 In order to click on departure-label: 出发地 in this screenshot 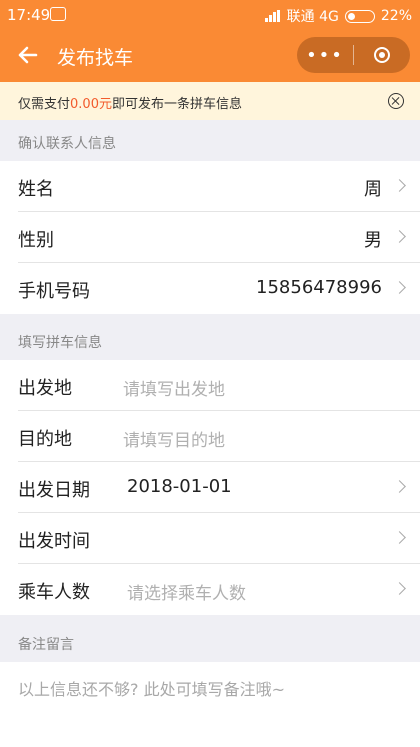, I will do `click(45, 388)`.